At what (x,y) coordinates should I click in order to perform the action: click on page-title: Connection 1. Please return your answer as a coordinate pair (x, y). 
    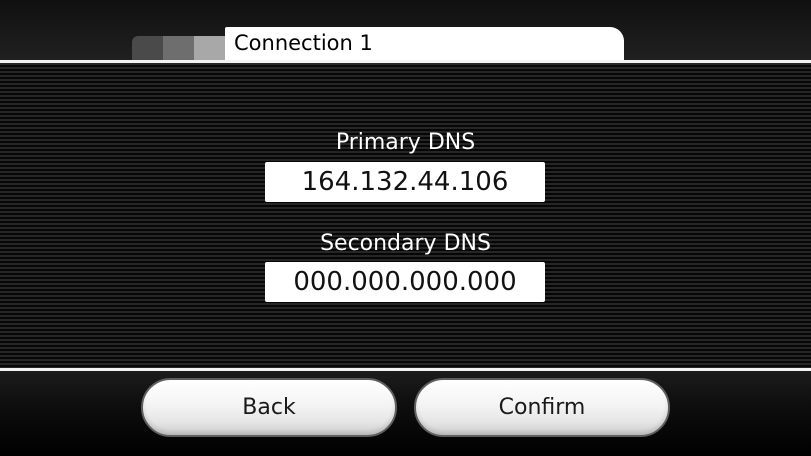
    Looking at the image, I should click on (424, 43).